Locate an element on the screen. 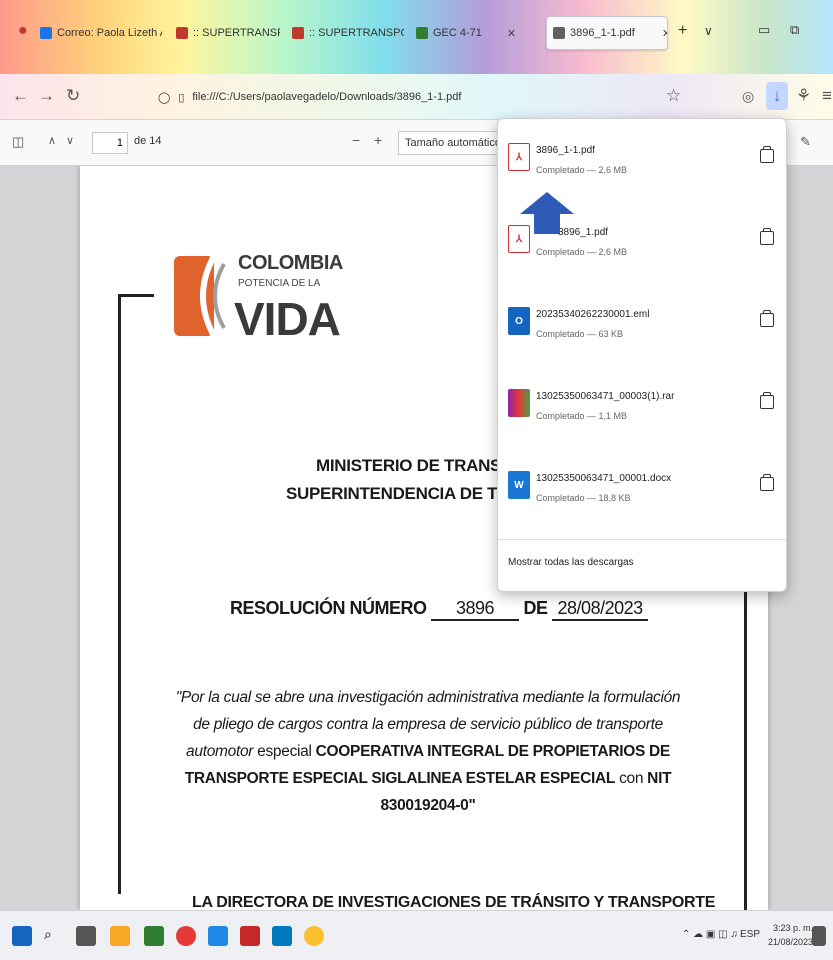 This screenshot has width=833, height=960. back-icon: ← is located at coordinates (20, 96).